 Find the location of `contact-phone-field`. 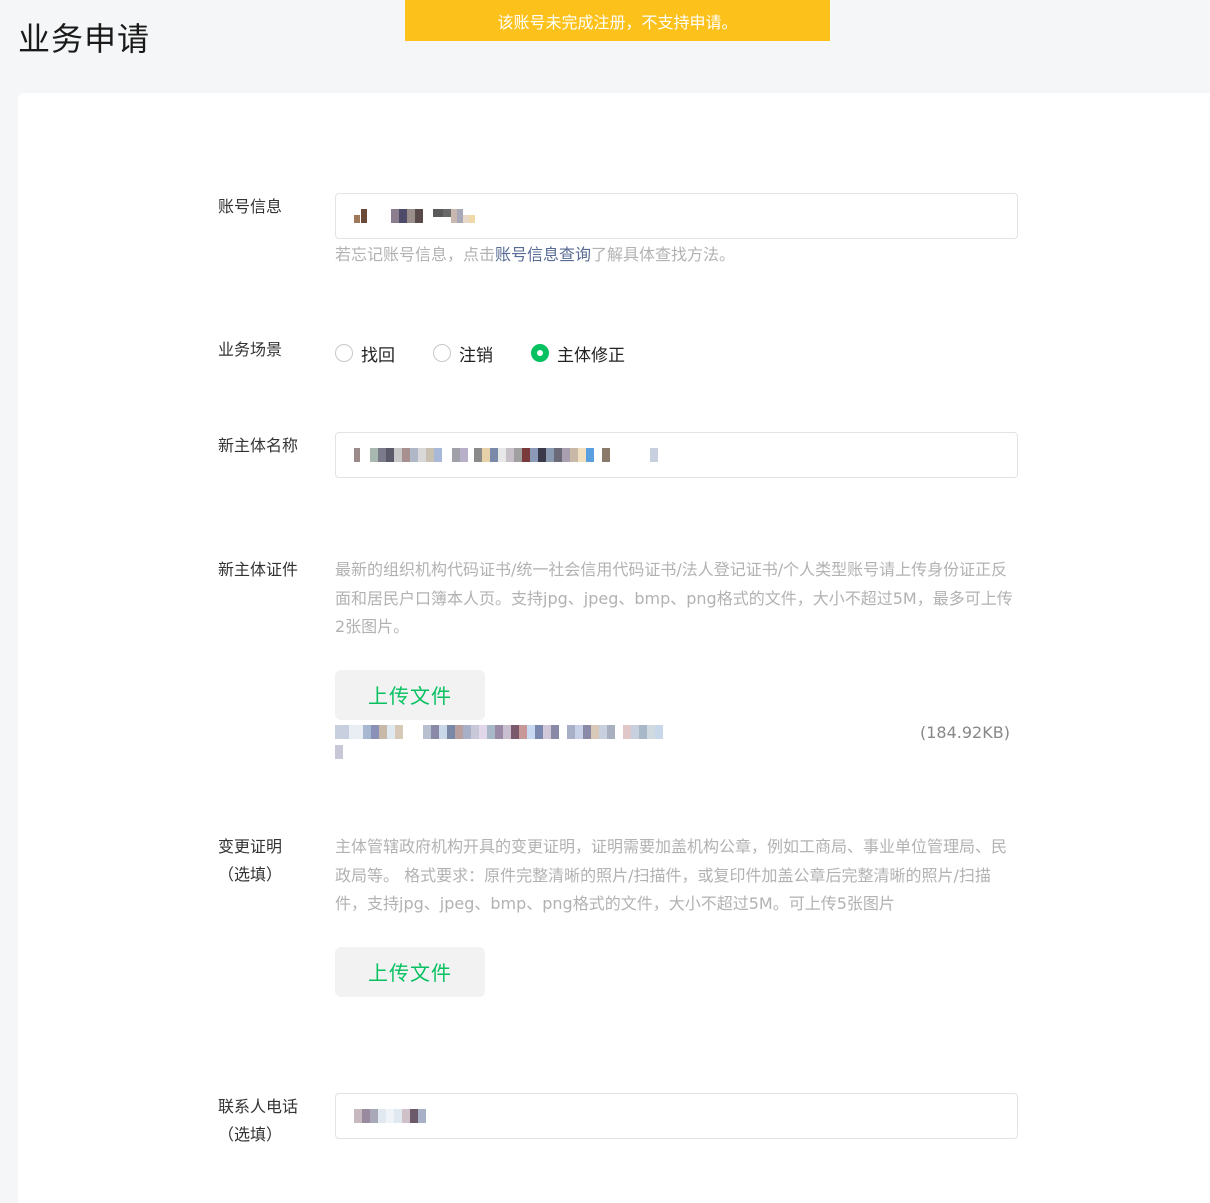

contact-phone-field is located at coordinates (676, 1116).